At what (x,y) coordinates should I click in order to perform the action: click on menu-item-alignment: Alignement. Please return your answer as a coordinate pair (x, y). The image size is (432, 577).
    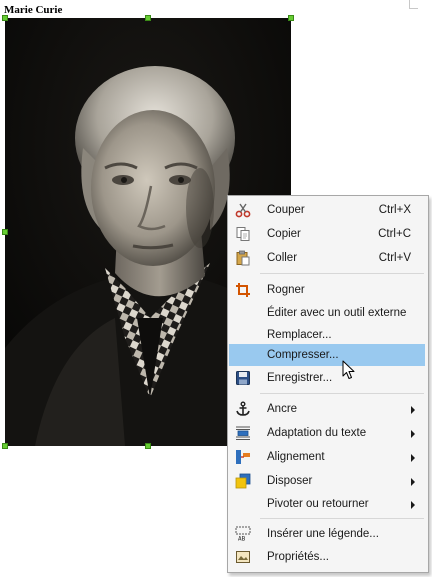
    Looking at the image, I should click on (327, 457).